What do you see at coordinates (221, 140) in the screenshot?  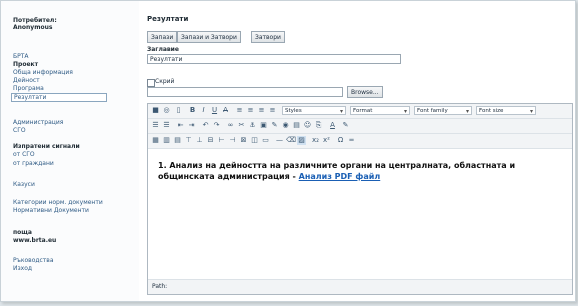 I see `insert-col-before-icon: ⊢` at bounding box center [221, 140].